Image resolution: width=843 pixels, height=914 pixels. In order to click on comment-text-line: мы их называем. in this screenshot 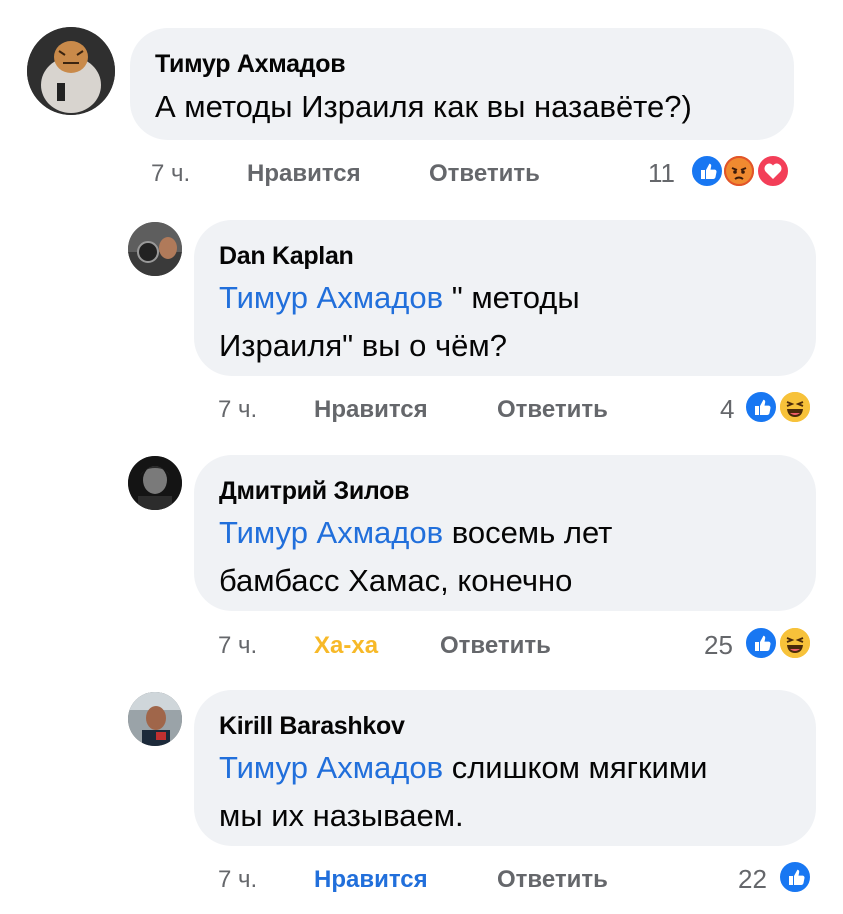, I will do `click(341, 815)`.